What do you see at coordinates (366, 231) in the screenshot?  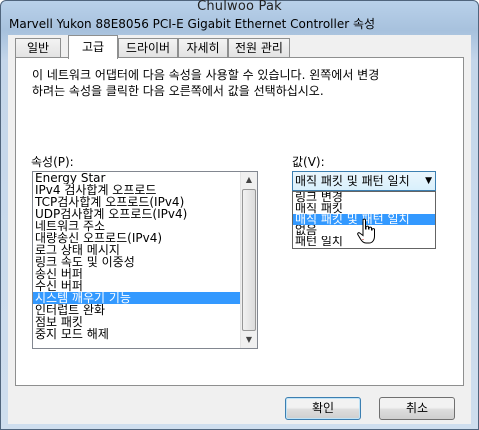 I see `hand-pointer-icon` at bounding box center [366, 231].